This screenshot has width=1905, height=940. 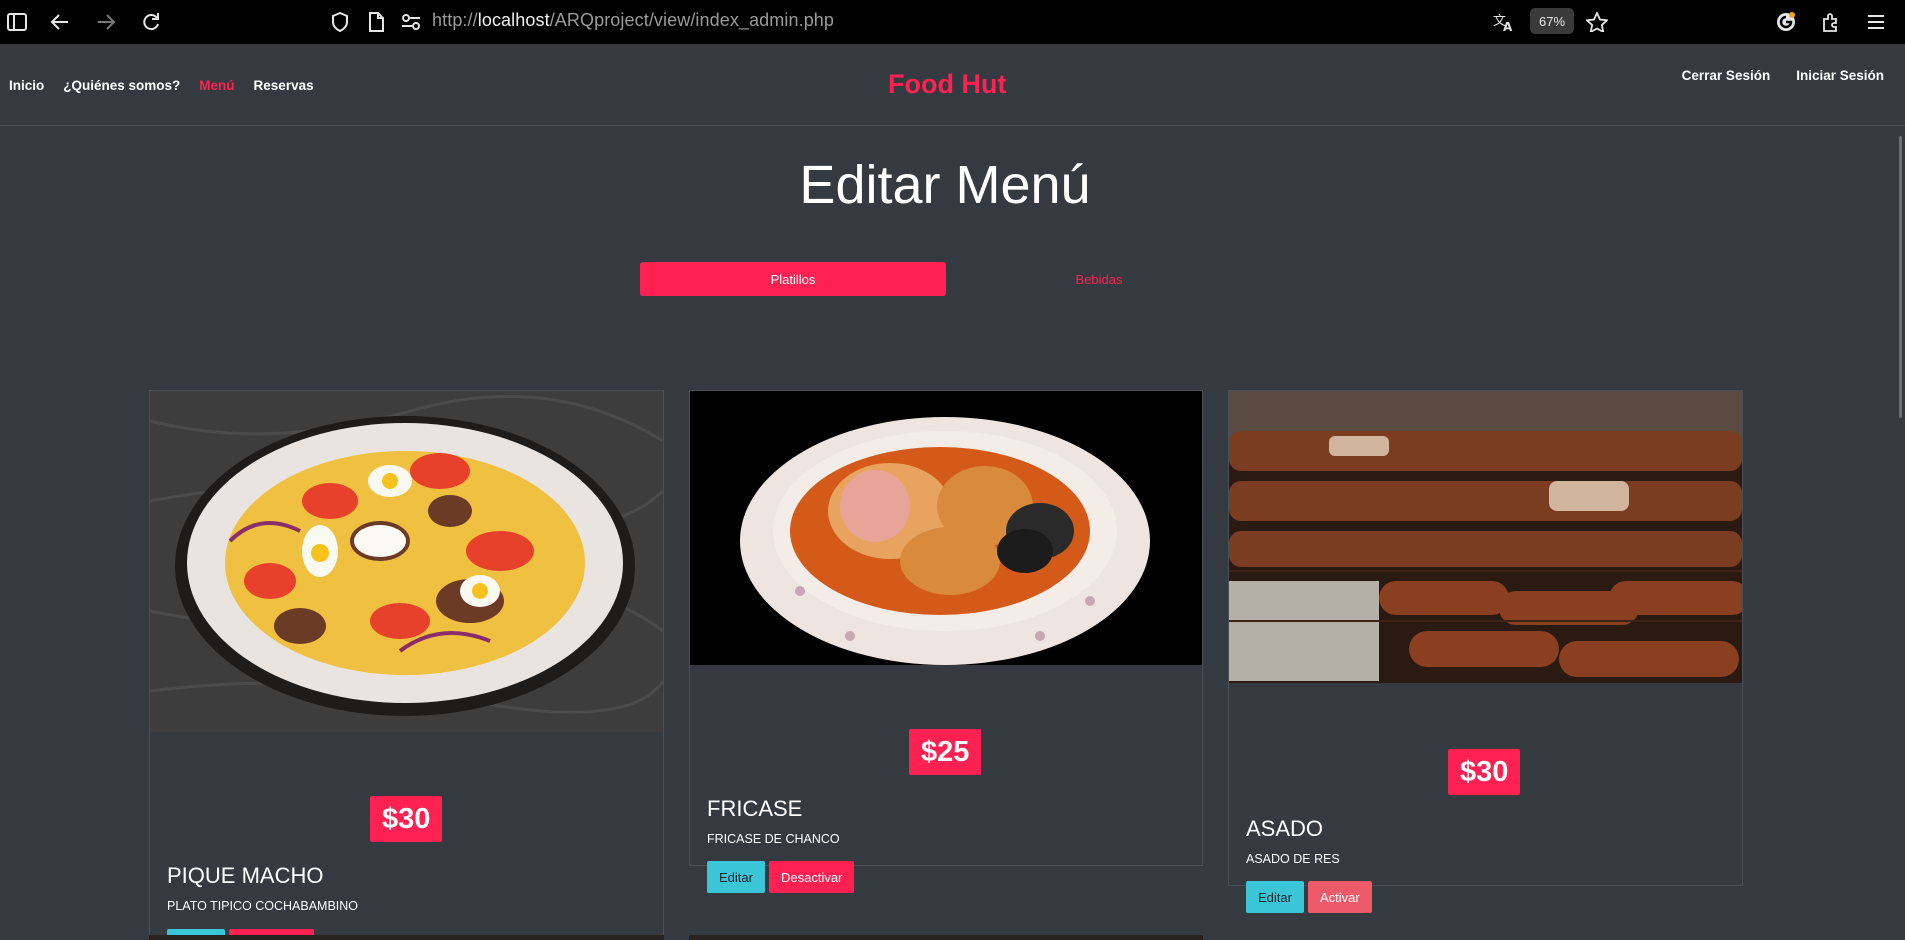 I want to click on url-prefix: http://, so click(x=455, y=20).